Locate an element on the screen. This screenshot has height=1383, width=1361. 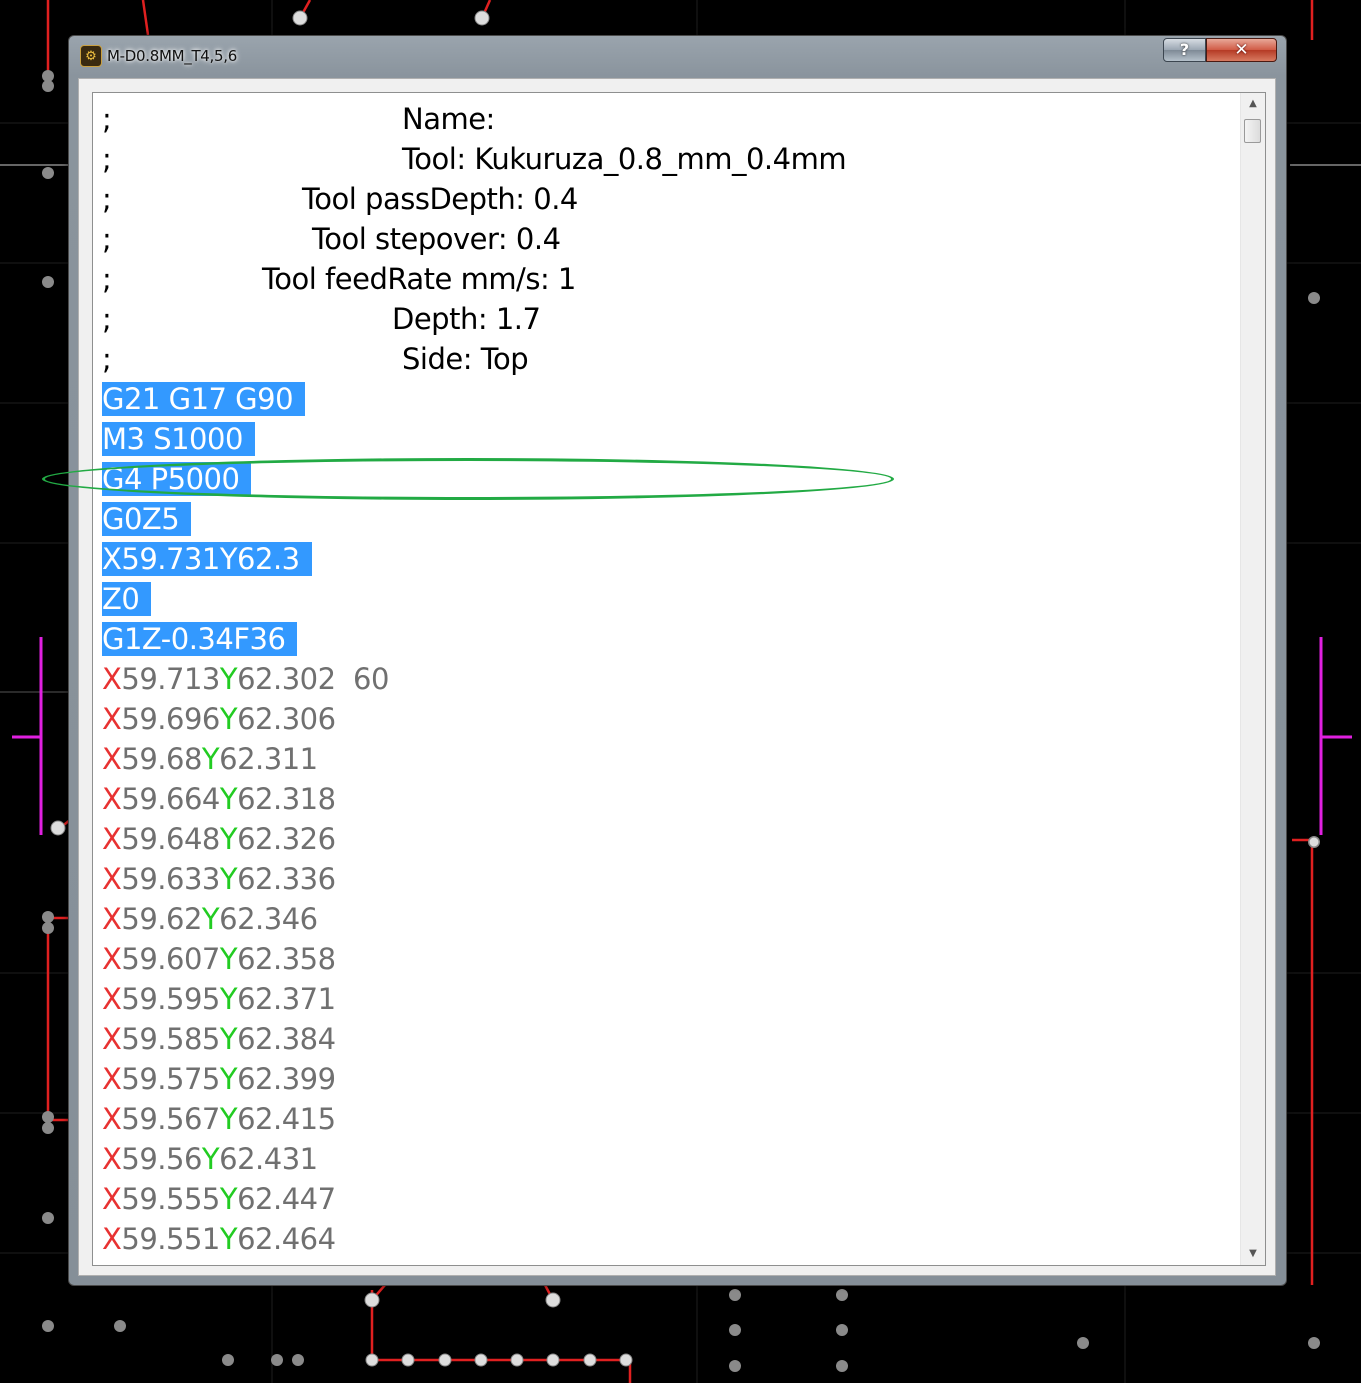
selected-text: G1Z-0.34F36 is located at coordinates (200, 639).